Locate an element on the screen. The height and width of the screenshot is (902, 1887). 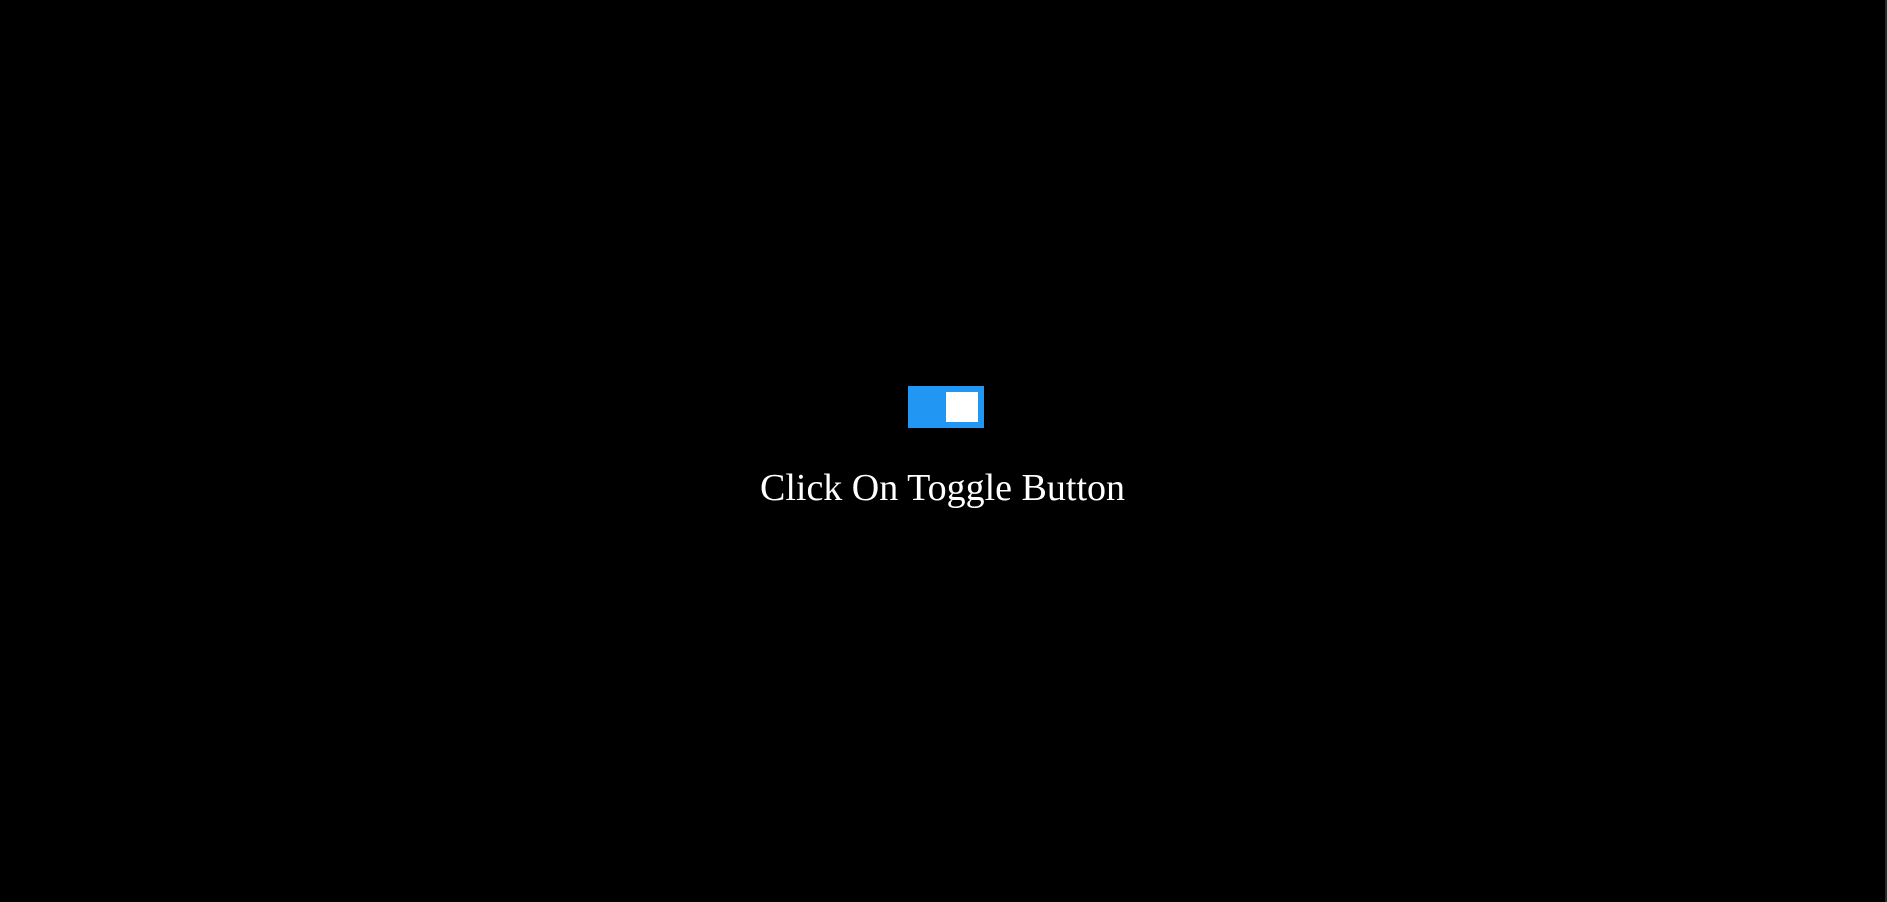
toggle-switch is located at coordinates (946, 407).